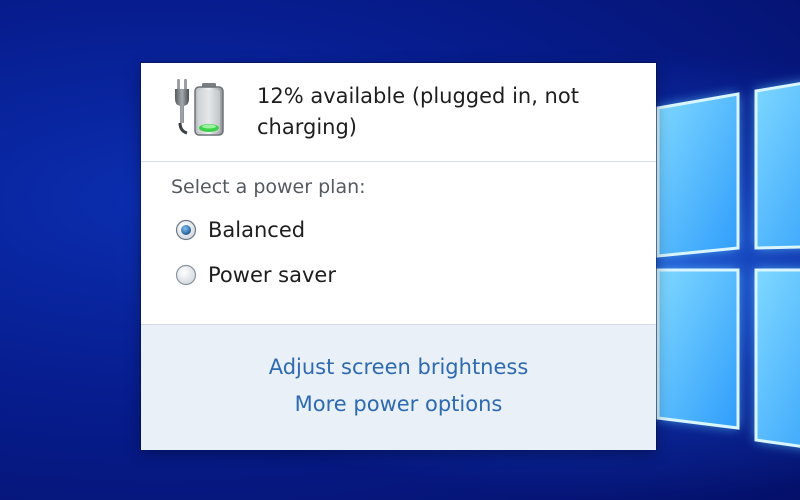 The width and height of the screenshot is (800, 500). Describe the element at coordinates (418, 111) in the screenshot. I see `battery-status-text: 12% available (plugged in, not charging)` at that location.